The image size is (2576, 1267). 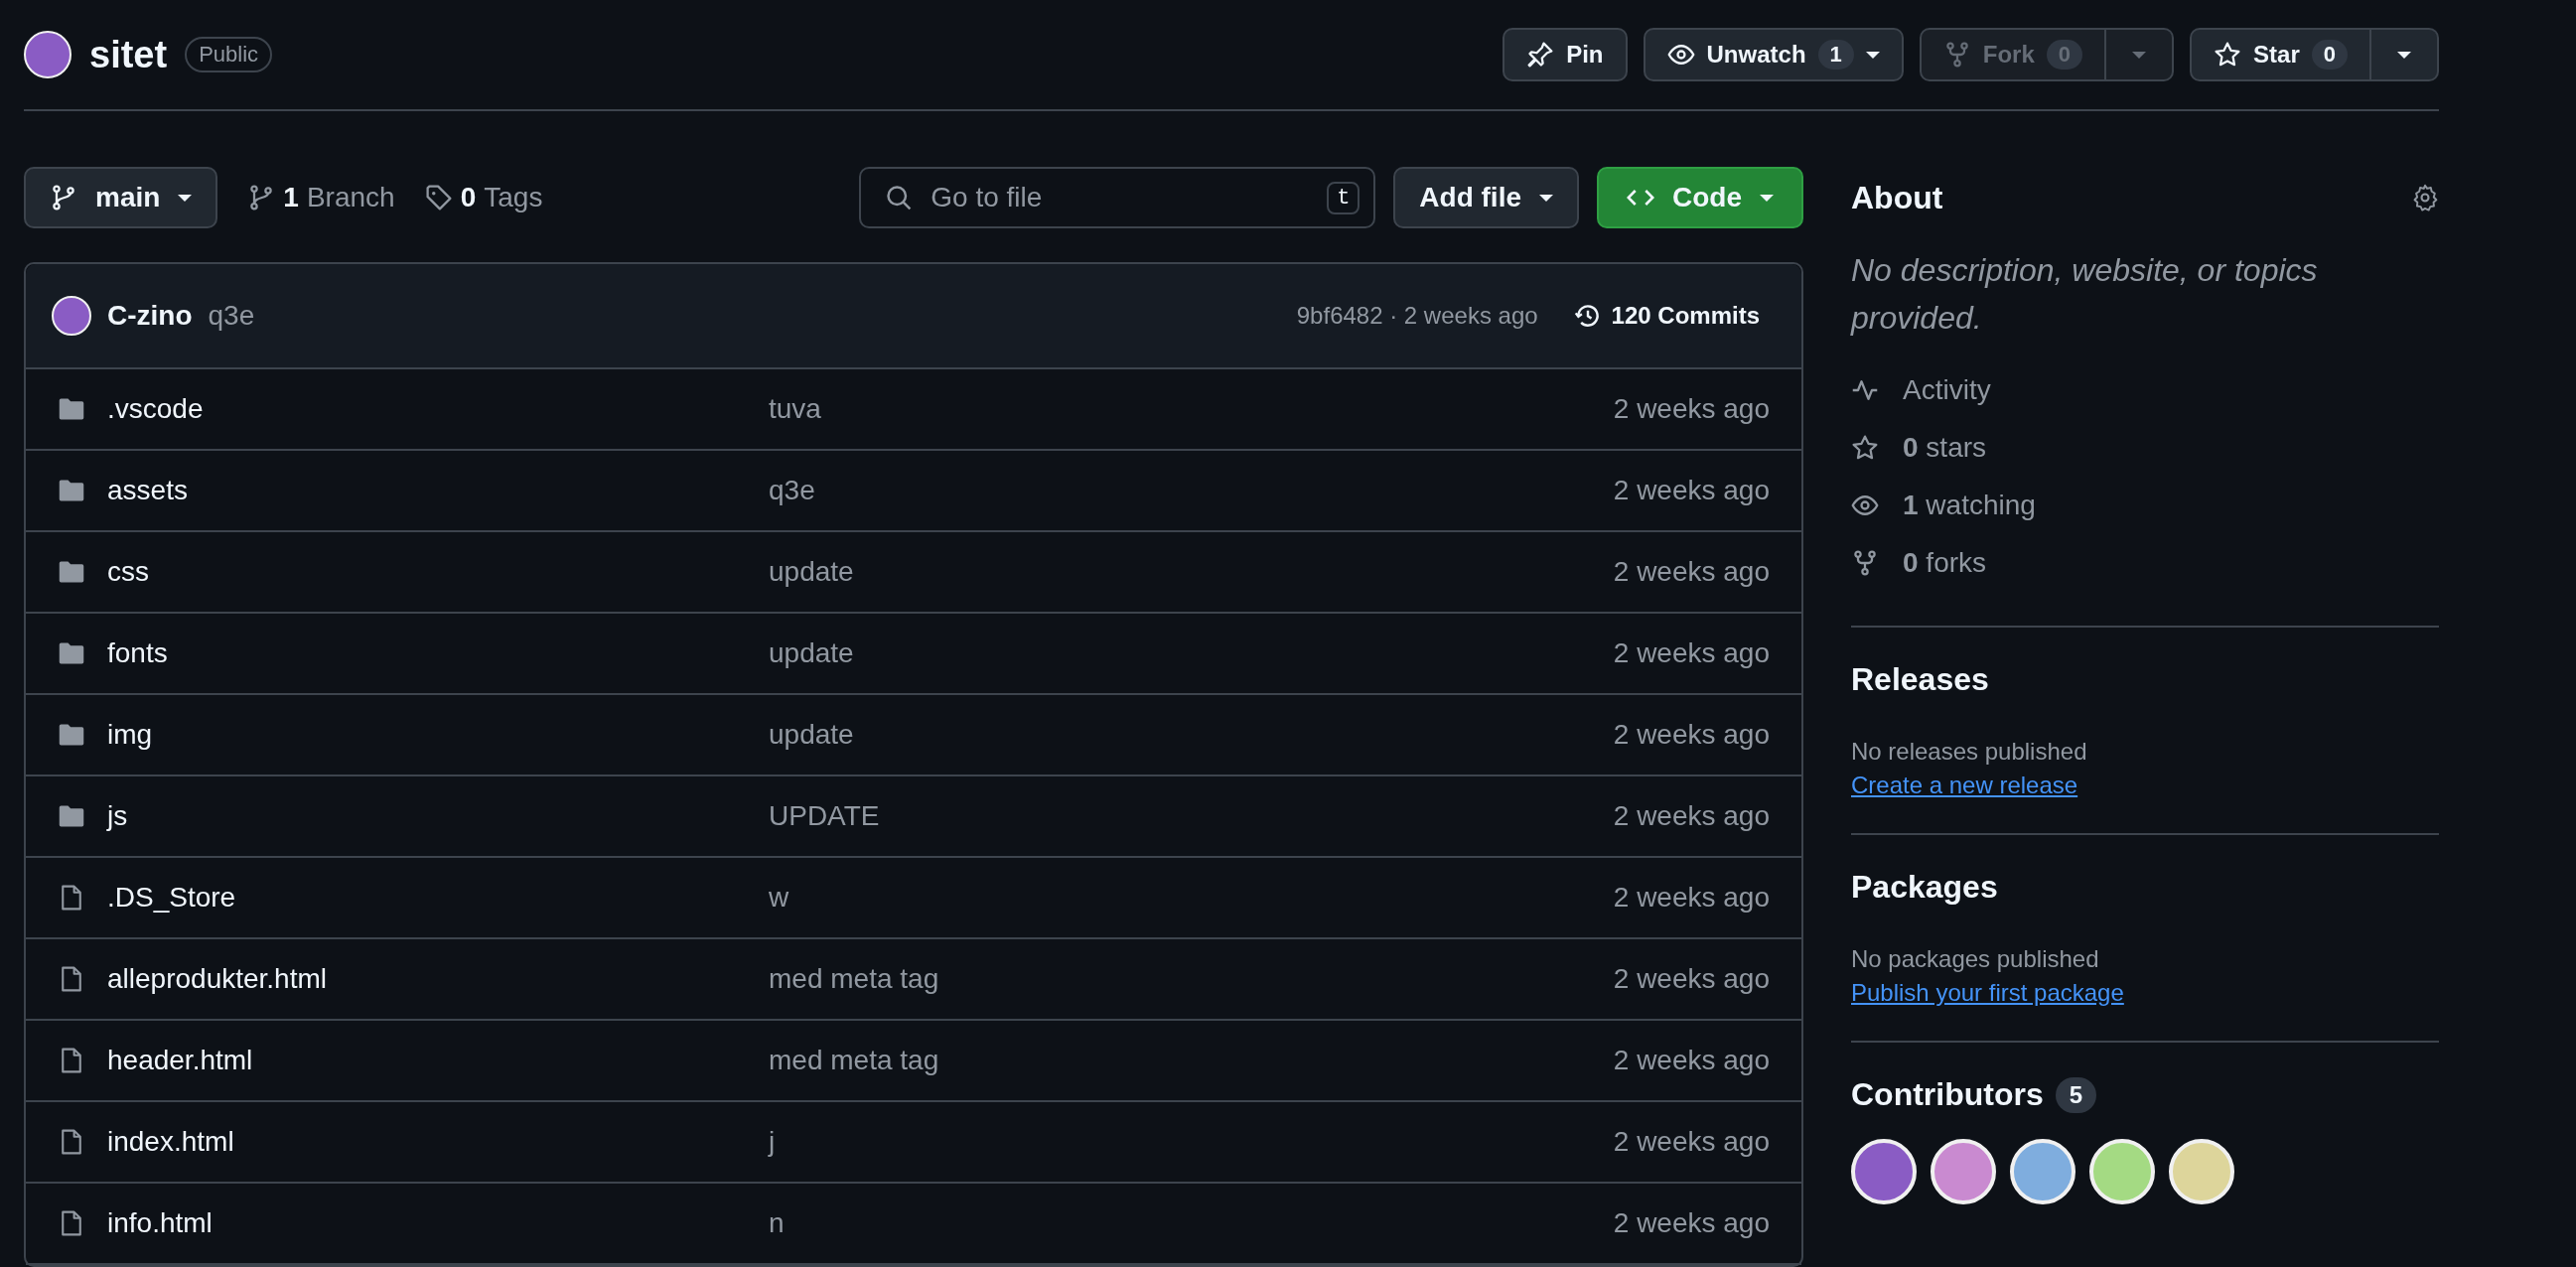 What do you see at coordinates (1964, 785) in the screenshot?
I see `create-release-link: Create a new release` at bounding box center [1964, 785].